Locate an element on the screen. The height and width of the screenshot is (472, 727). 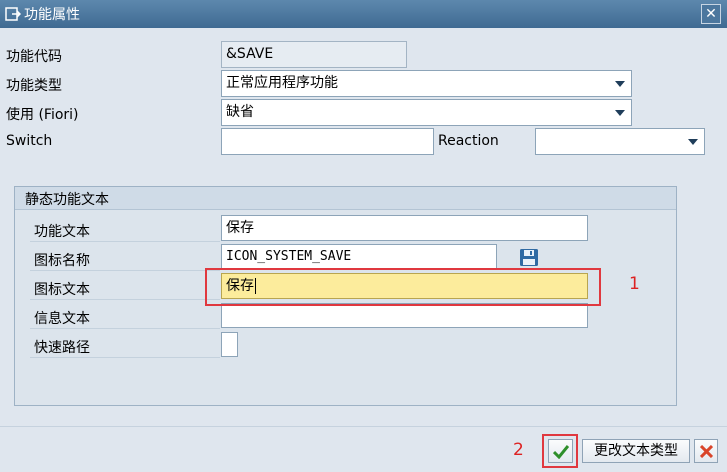
save-icon is located at coordinates (529, 257).